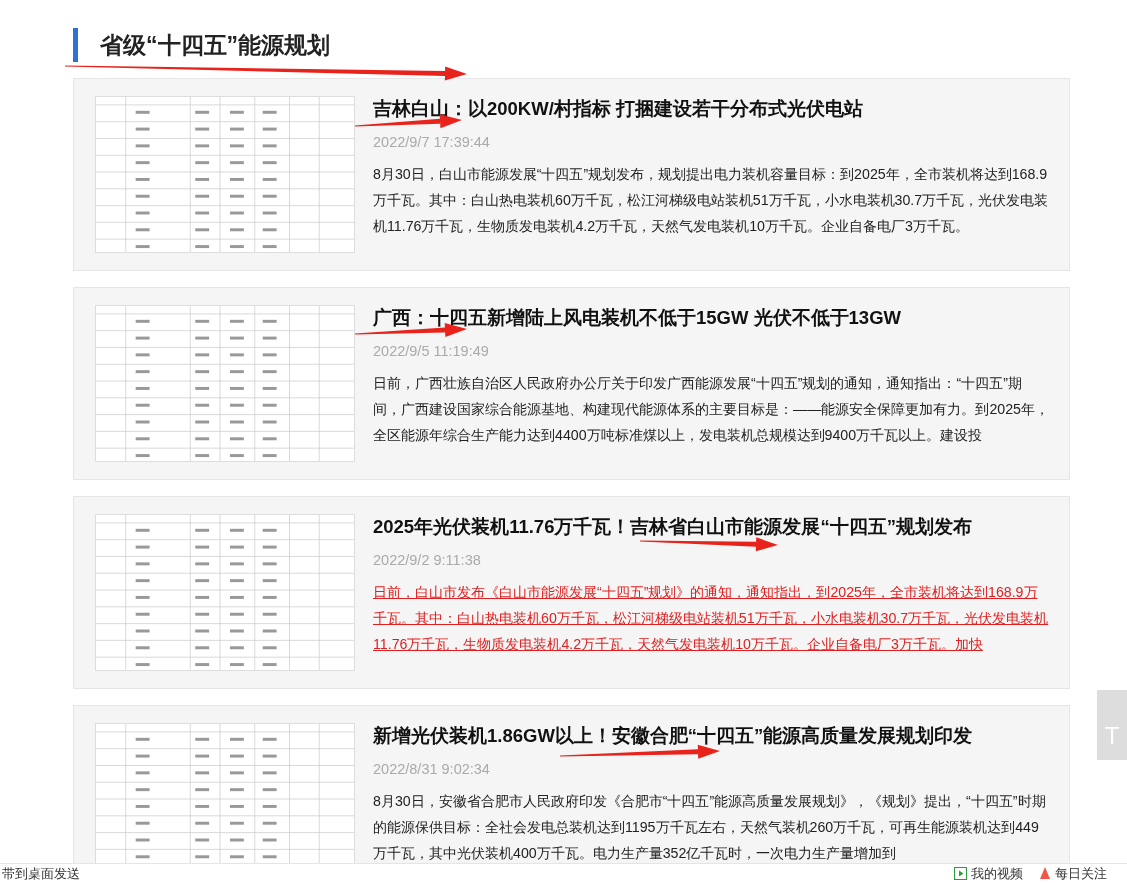  What do you see at coordinates (711, 618) in the screenshot?
I see `article-summary: 日前，白山市发布《白山市能源发展“十四五”规划》的通知，通知指出，到2025年，全市装机将达到168.9万千瓦。其中：白山热电装机60万千瓦，松江河梯级电站装机51万千瓦，小水电装机30.7万千瓦，光伏发电装机11.76万千瓦，生物质发电装机4.2万千瓦，天然气发电装机10万千瓦。企业自备电厂3万千瓦。加快` at bounding box center [711, 618].